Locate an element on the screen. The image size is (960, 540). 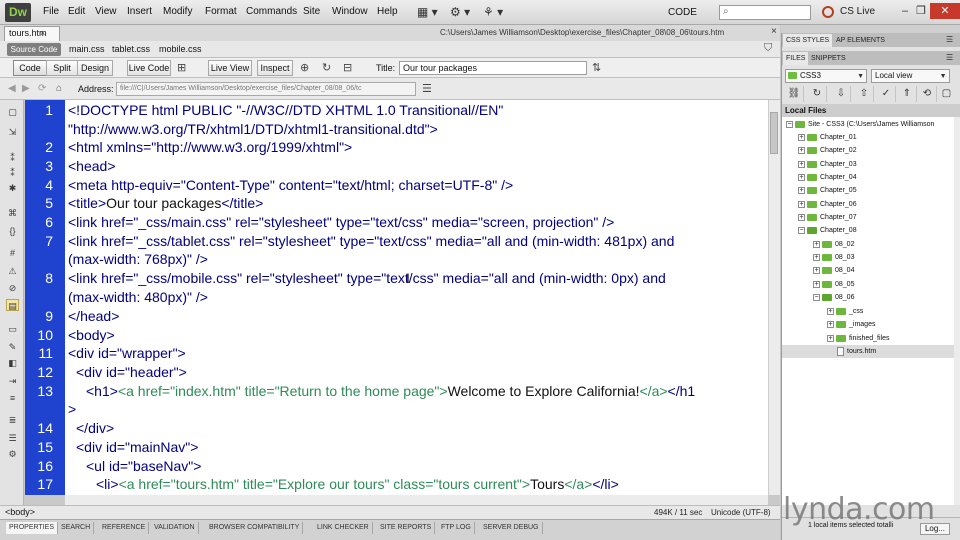
connect-icon: ⛓ is located at coordinates (794, 94).